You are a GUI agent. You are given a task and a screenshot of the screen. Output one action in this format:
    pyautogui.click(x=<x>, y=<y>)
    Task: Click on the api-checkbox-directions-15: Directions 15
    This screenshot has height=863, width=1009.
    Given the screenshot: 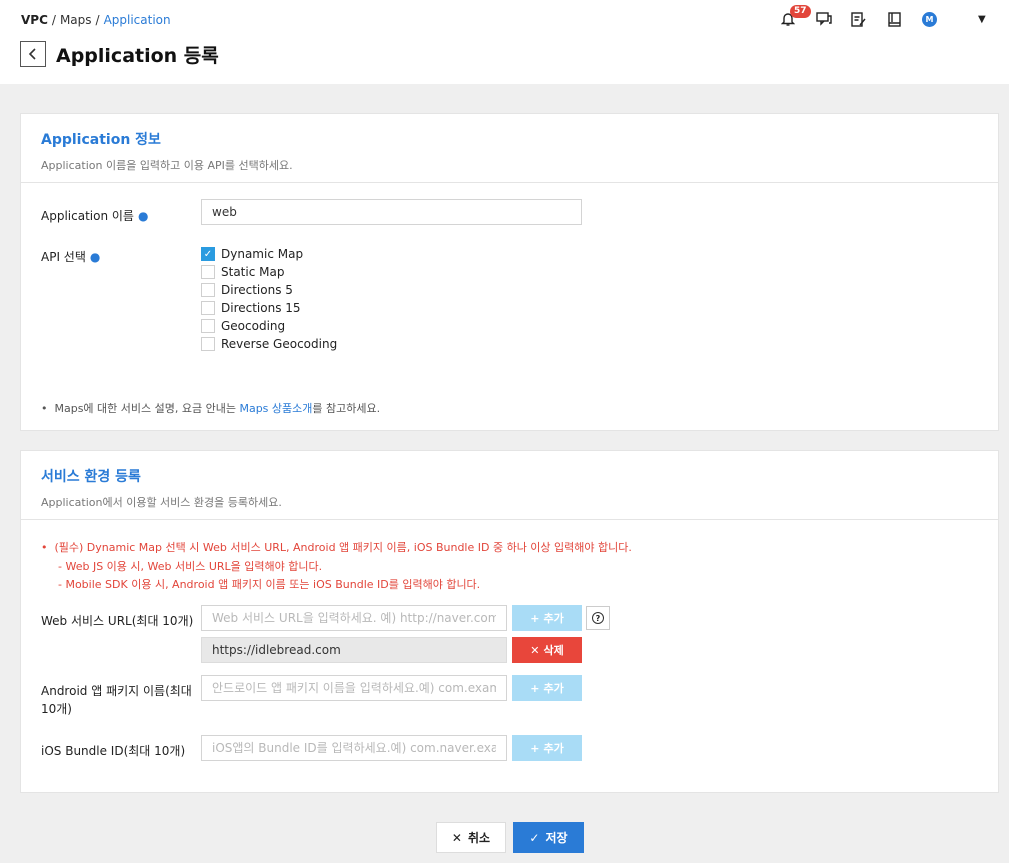 What is the action you would take?
    pyautogui.click(x=251, y=308)
    